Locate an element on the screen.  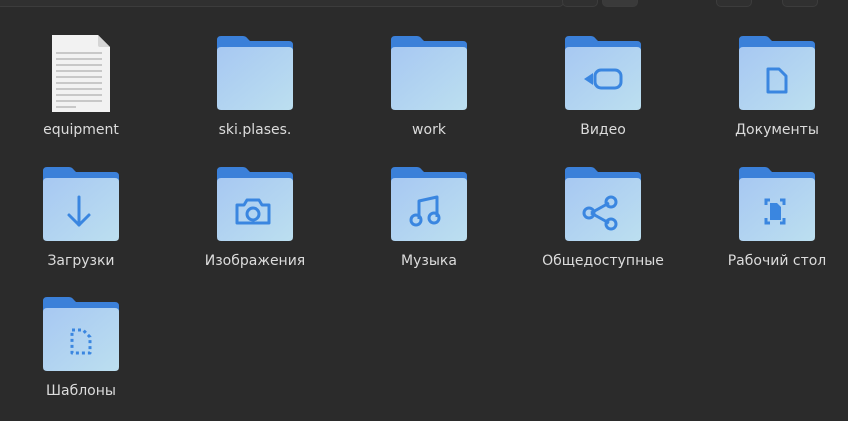
folder-item-desktop: Рабочий стол is located at coordinates (770, 226).